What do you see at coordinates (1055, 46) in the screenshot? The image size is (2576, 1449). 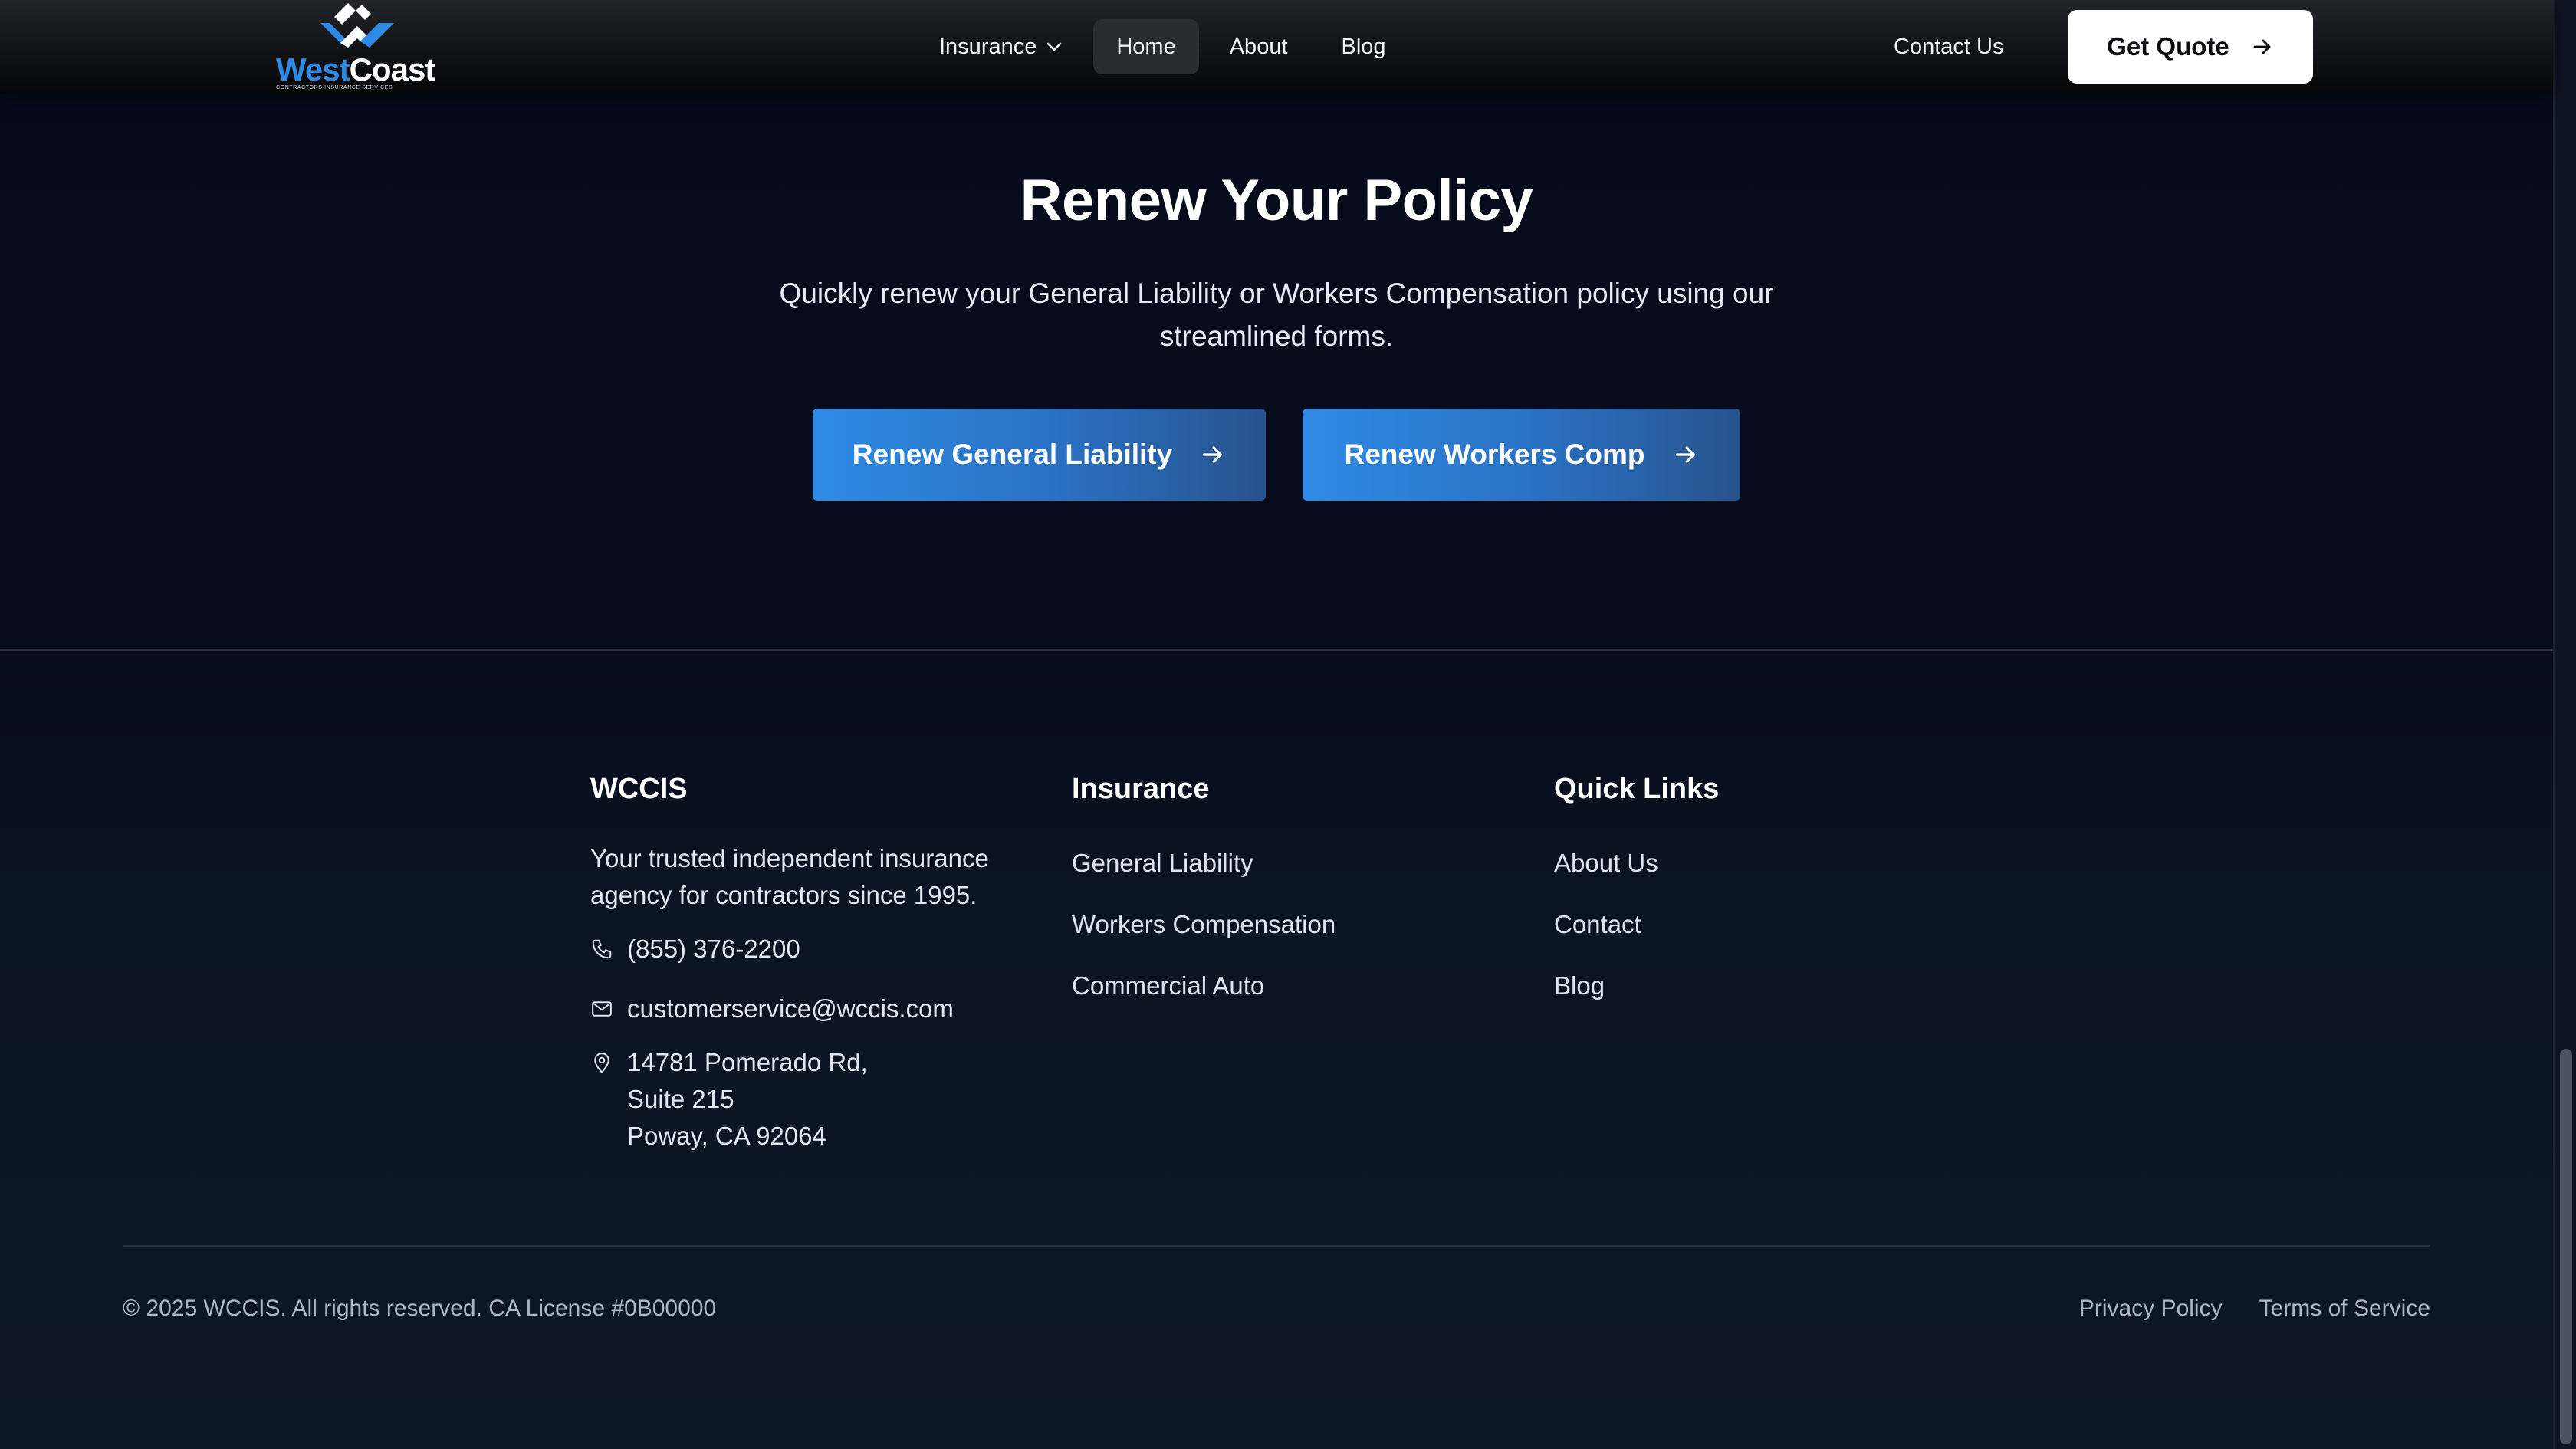 I see `chevron-down-icon` at bounding box center [1055, 46].